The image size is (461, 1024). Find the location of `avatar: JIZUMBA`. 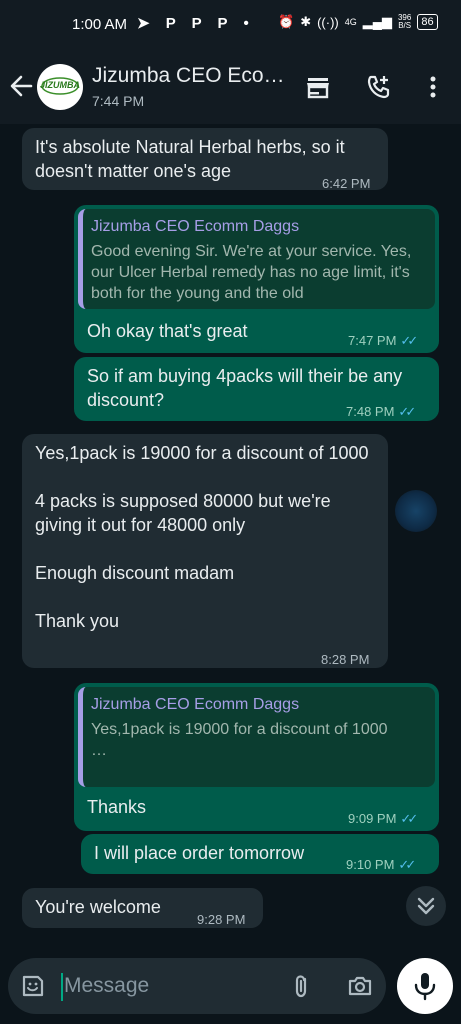

avatar: JIZUMBA is located at coordinates (60, 87).